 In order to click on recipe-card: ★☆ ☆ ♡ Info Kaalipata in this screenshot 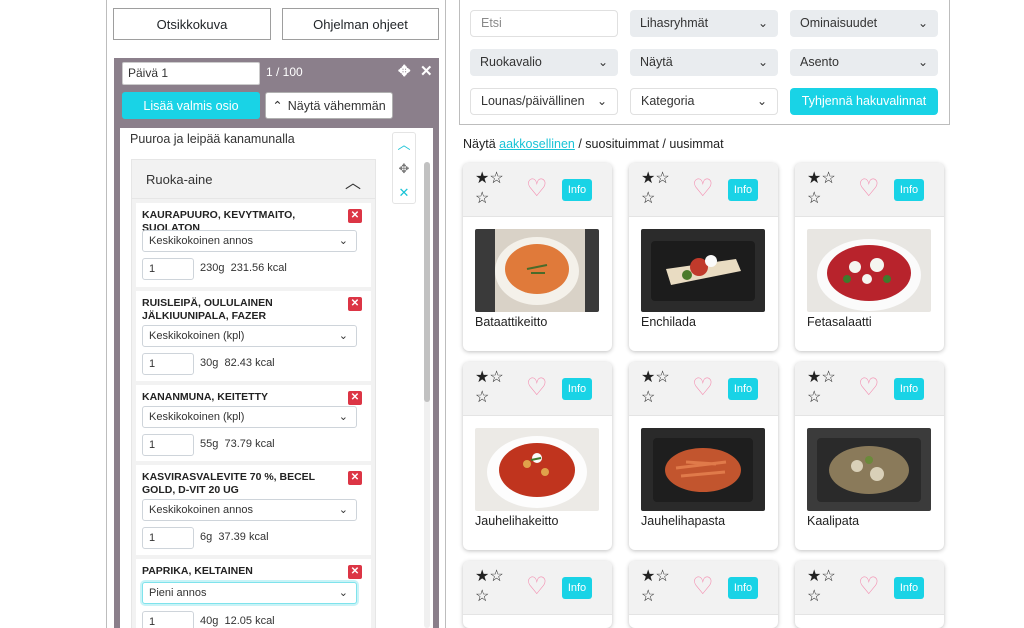, I will do `click(869, 456)`.